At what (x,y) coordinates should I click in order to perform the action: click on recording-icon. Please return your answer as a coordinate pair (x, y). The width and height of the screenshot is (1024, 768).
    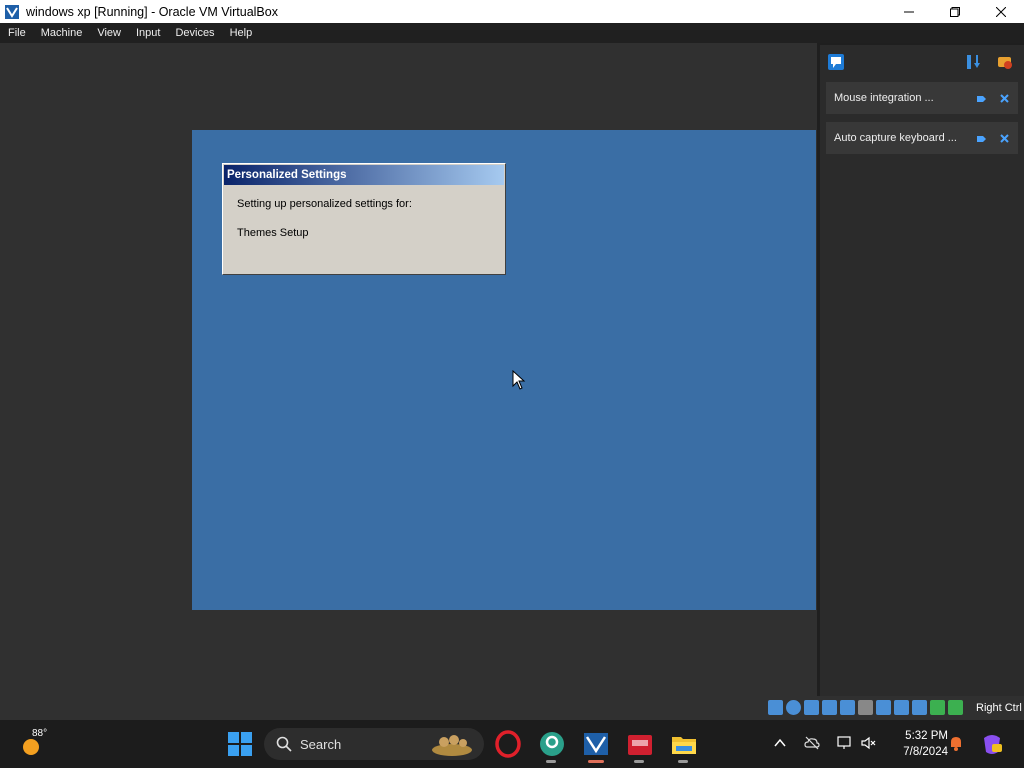
    Looking at the image, I should click on (901, 707).